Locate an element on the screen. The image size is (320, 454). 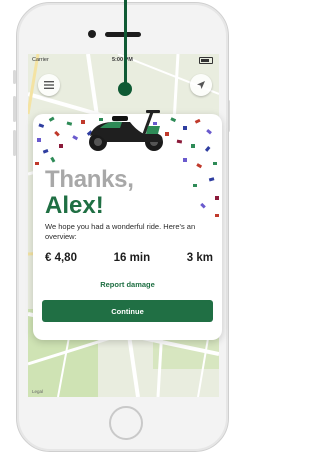
battery-icon is located at coordinates (206, 60).